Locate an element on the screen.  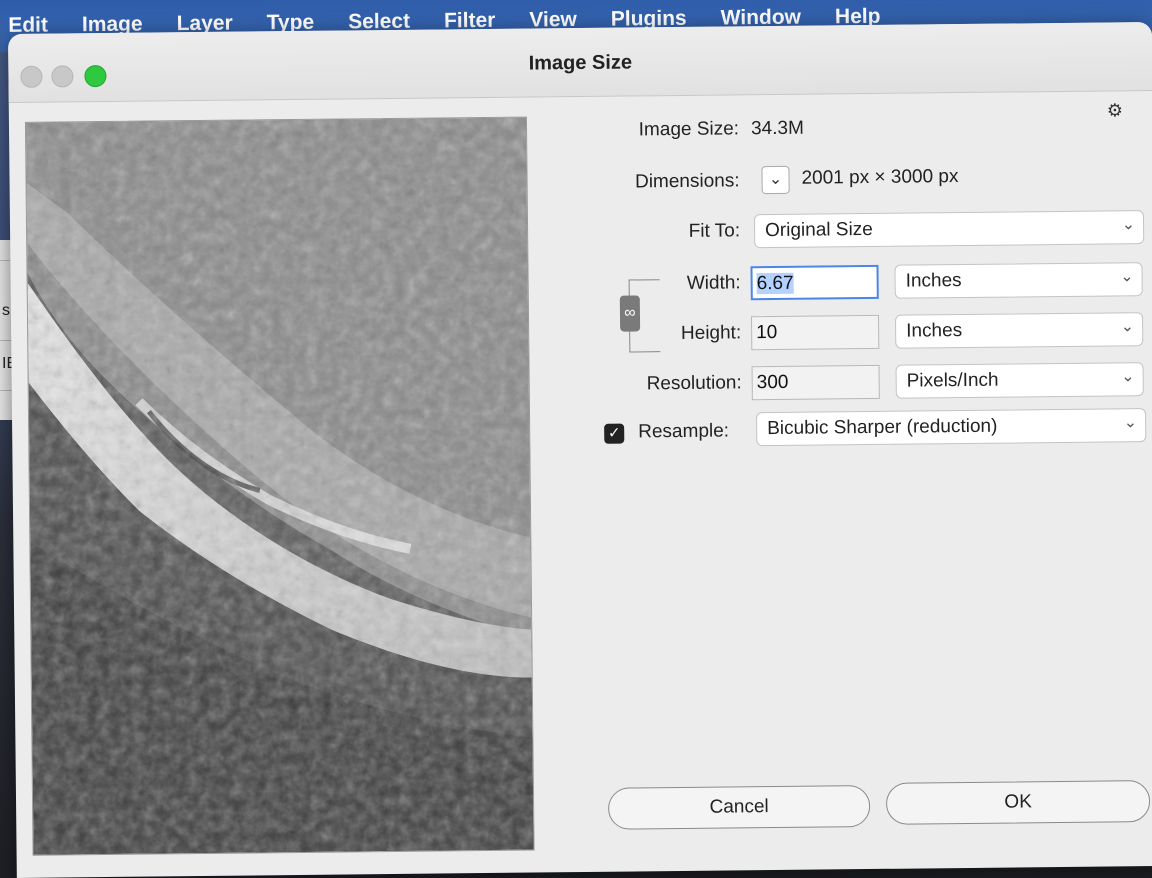
gear-icon: ⚙ is located at coordinates (1115, 110).